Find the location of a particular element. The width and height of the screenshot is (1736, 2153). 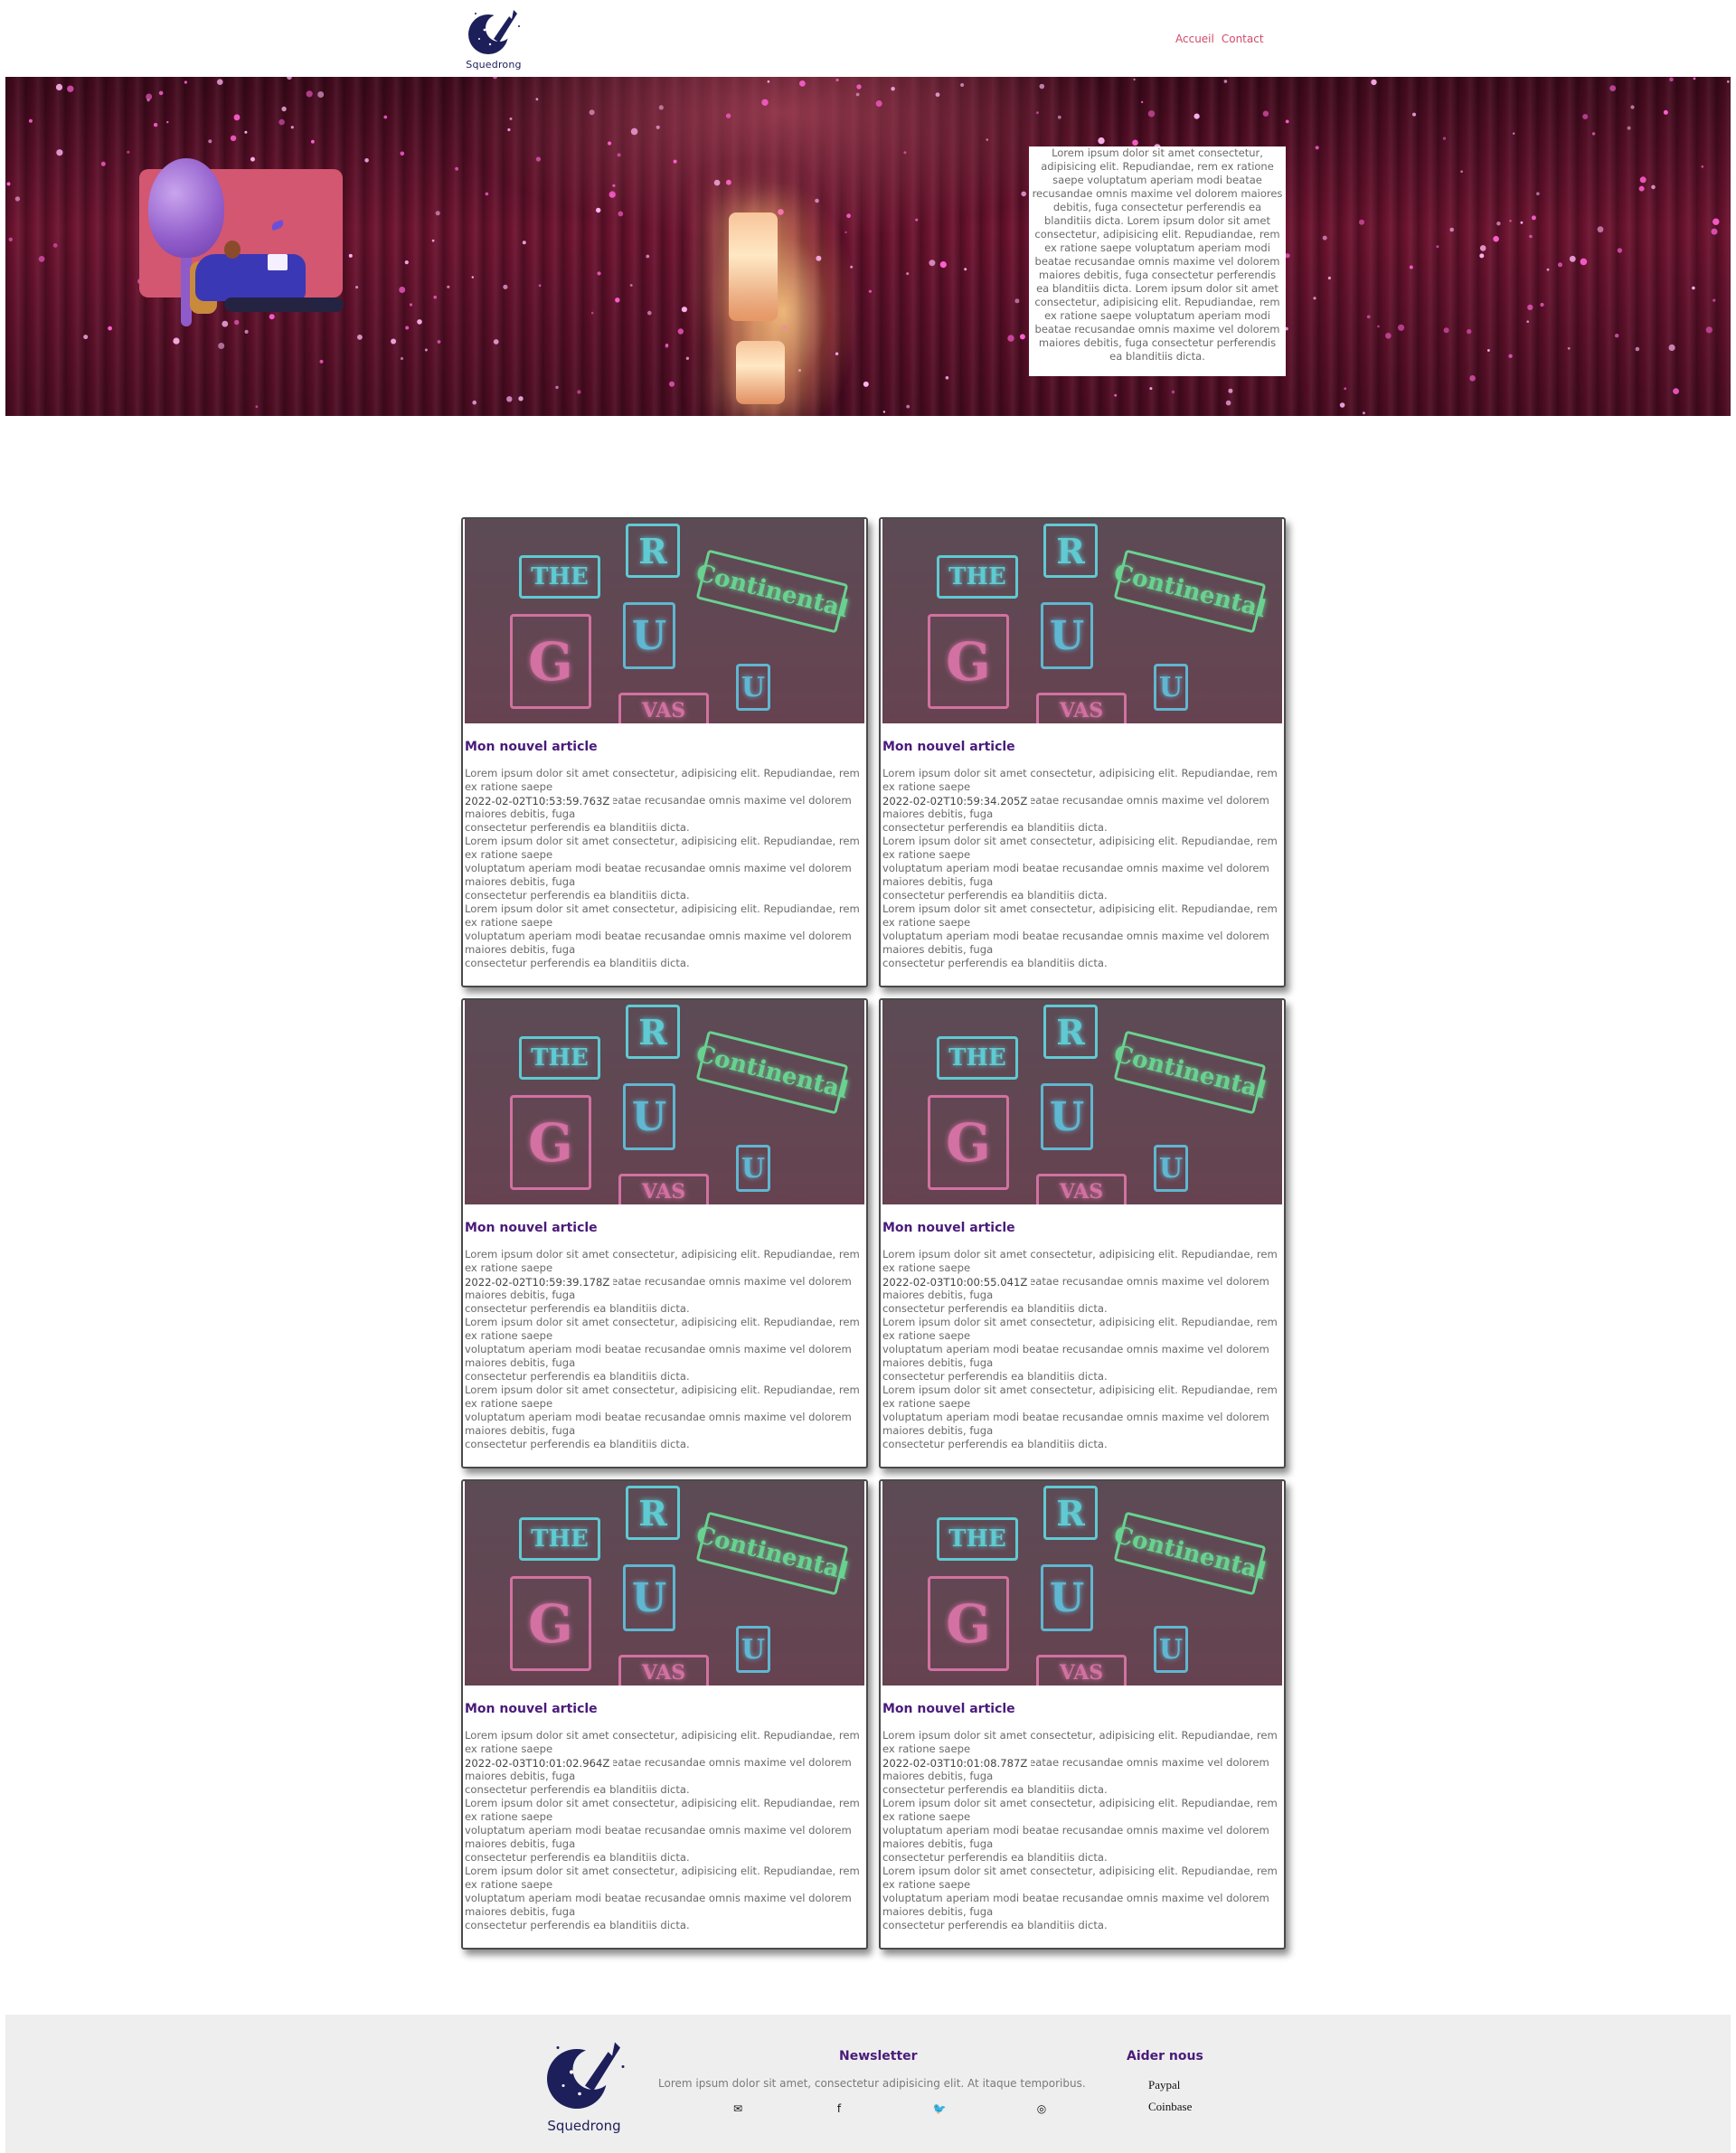

help-title: Aider nous is located at coordinates (1165, 2056).